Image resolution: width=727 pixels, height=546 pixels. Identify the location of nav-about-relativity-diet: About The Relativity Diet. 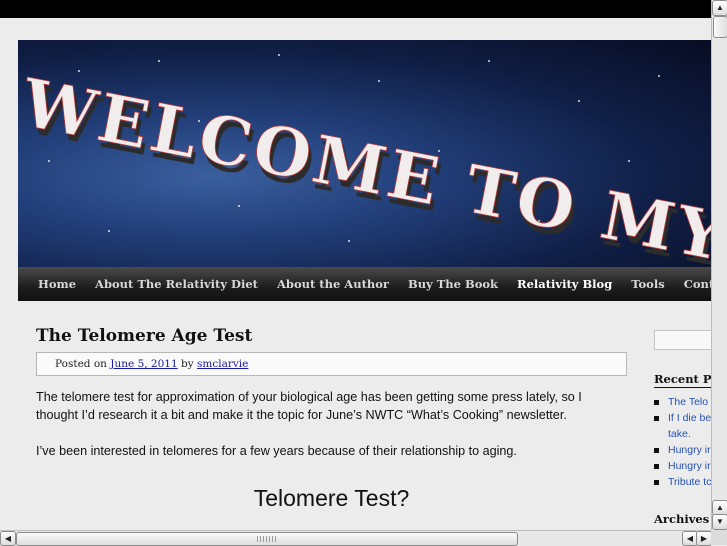
(176, 284).